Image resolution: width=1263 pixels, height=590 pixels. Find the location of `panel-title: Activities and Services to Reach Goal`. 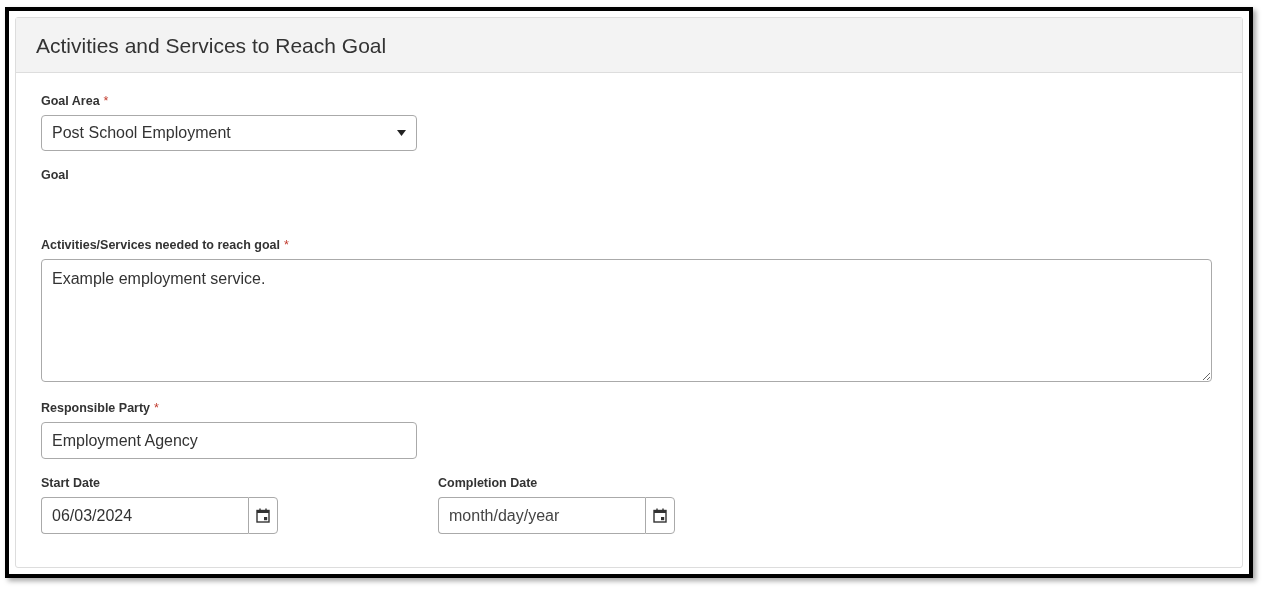

panel-title: Activities and Services to Reach Goal is located at coordinates (211, 45).